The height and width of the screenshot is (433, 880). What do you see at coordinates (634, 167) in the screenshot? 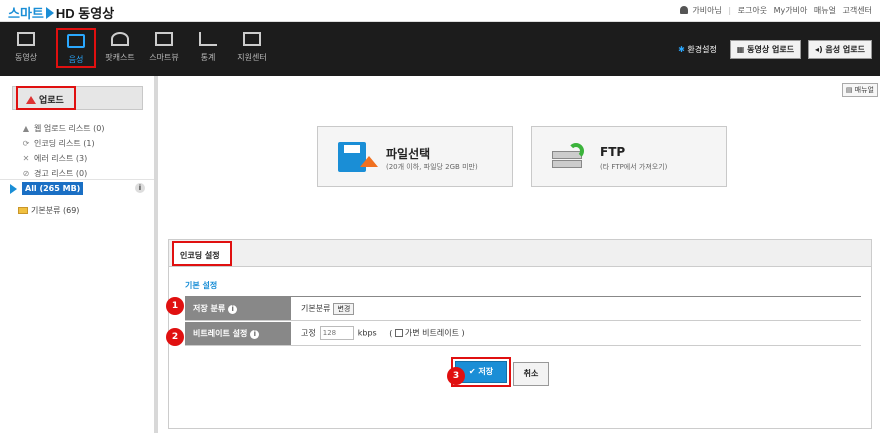
I see `ftp-subtitle: (타 FTP에서 가져오기)` at bounding box center [634, 167].